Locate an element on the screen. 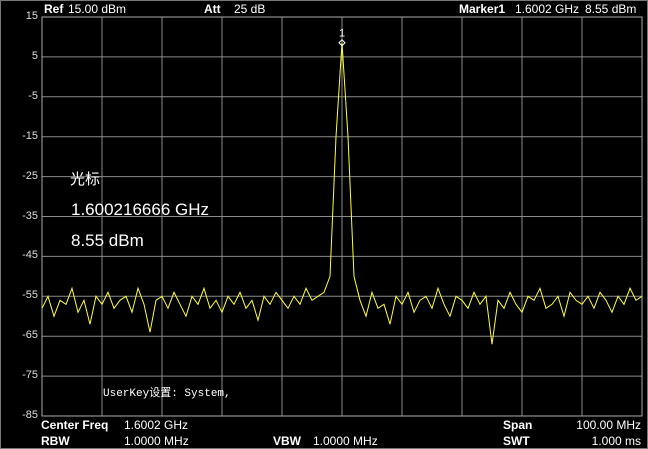 This screenshot has width=648, height=449. center-freq-label: Center Freq is located at coordinates (75, 425).